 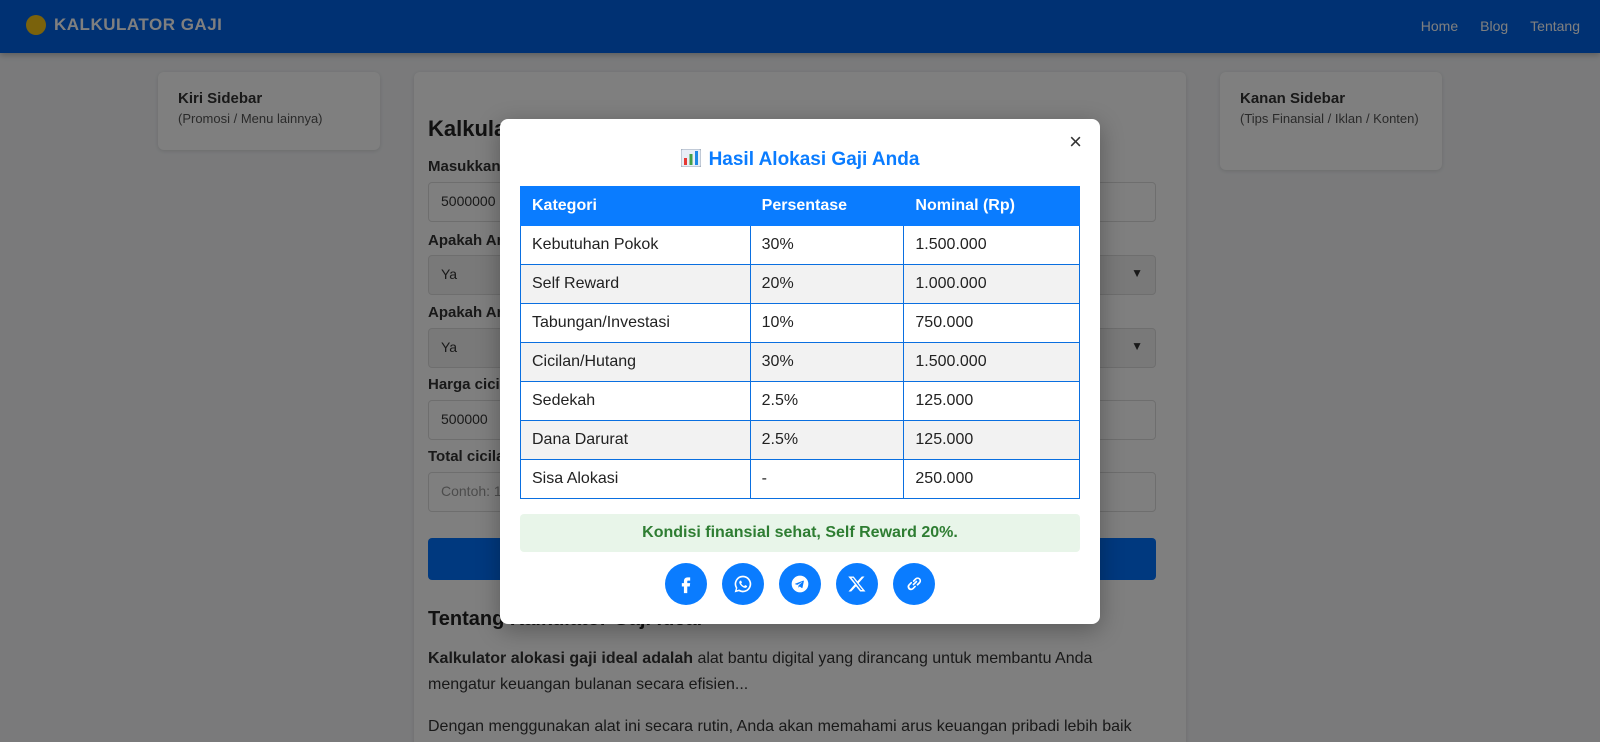 What do you see at coordinates (827, 323) in the screenshot?
I see `table-cell: 10%` at bounding box center [827, 323].